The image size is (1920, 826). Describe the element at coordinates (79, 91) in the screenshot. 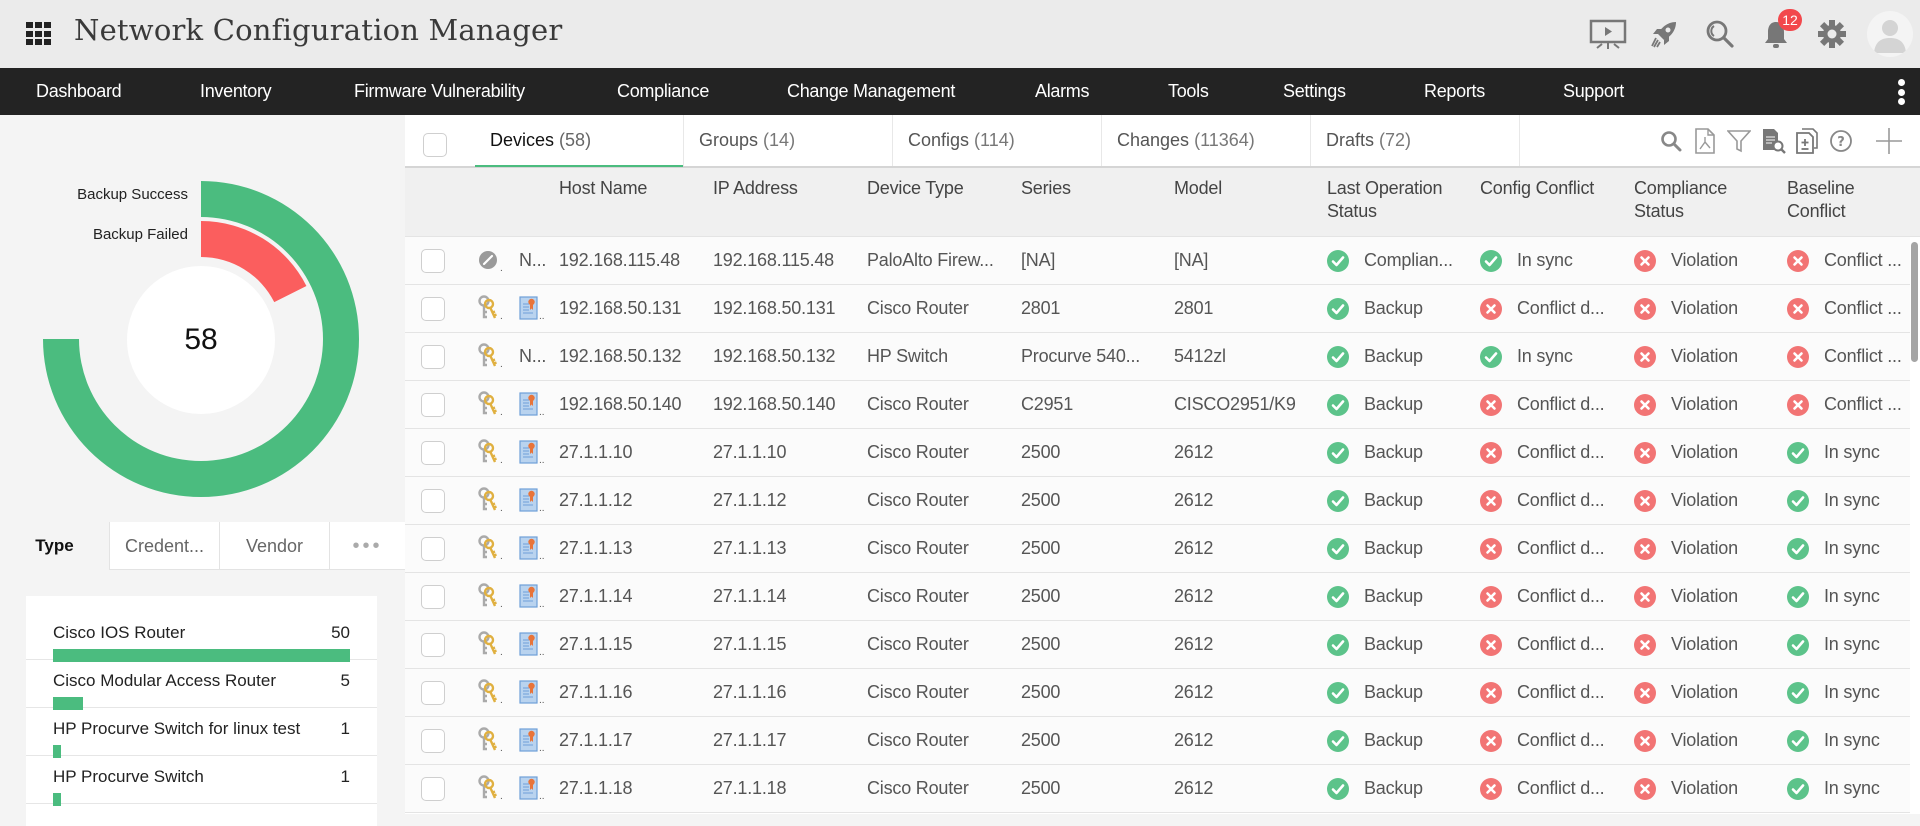

I see `nav-dashboard: Dashboard` at that location.